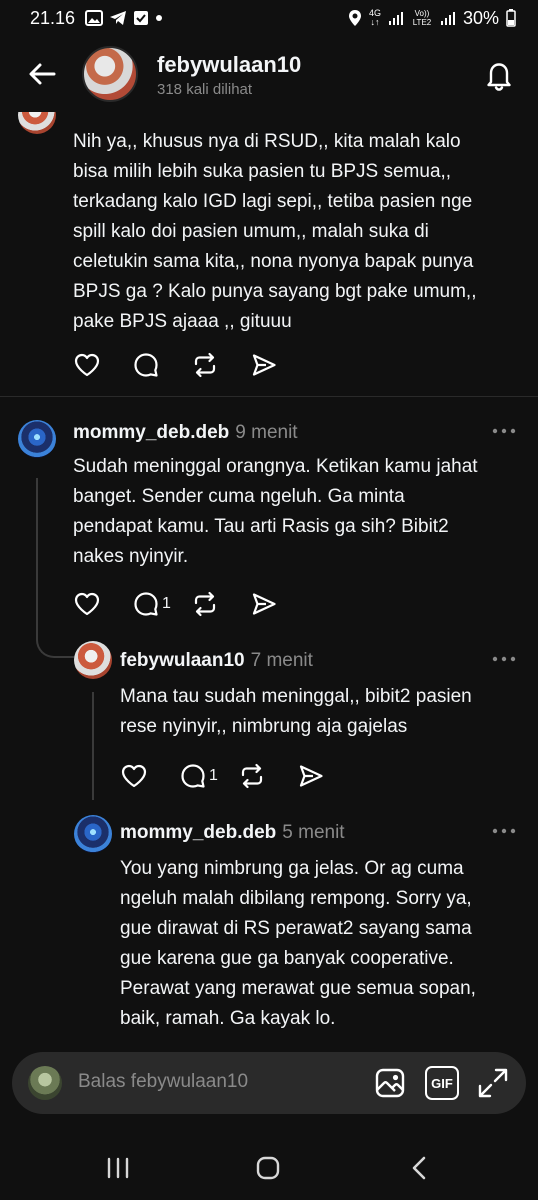  Describe the element at coordinates (42, 74) in the screenshot. I see `arrow-left-icon` at that location.